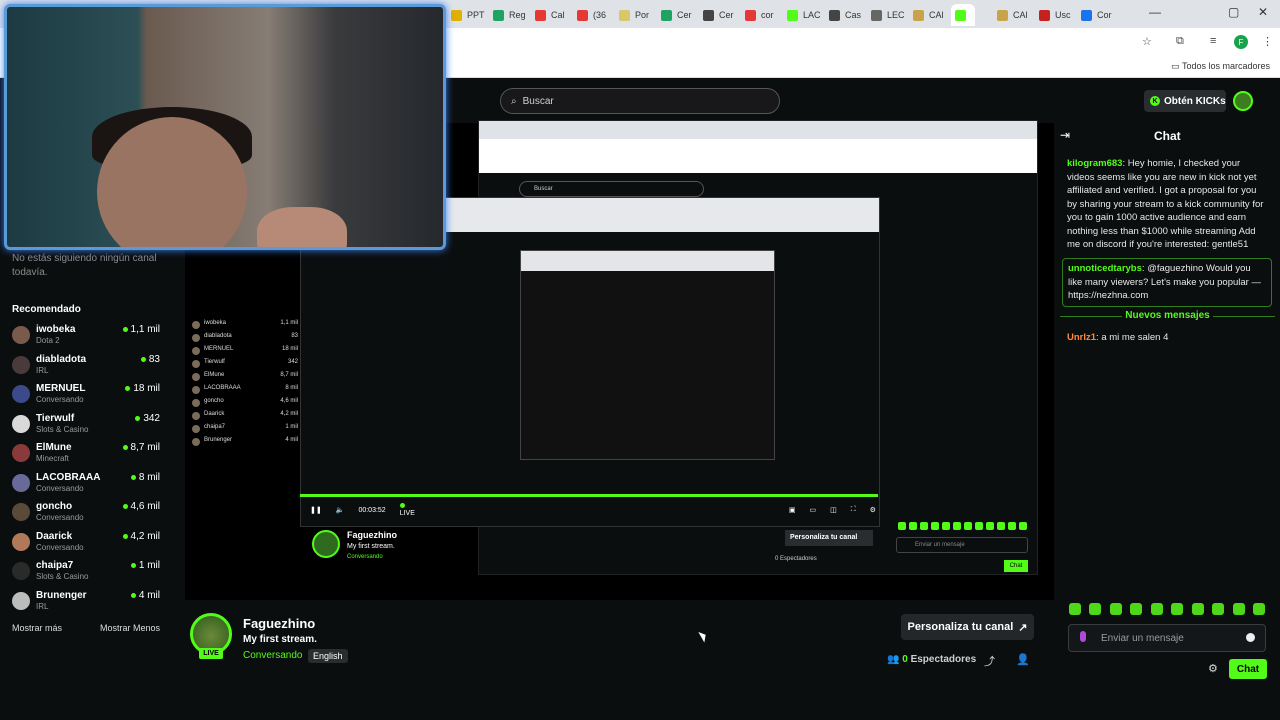  I want to click on browser-tab: cor, so click(759, 15).